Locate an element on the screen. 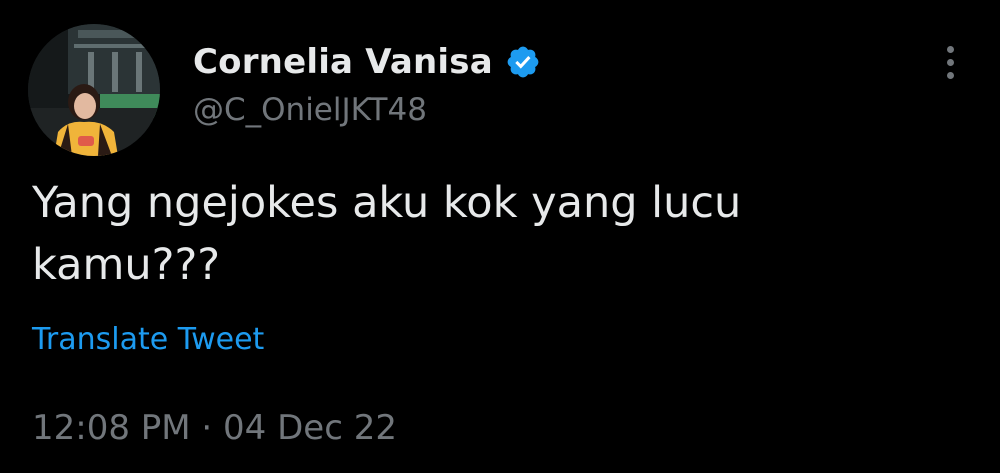 The image size is (1000, 473). more-vertical-icon is located at coordinates (950, 49).